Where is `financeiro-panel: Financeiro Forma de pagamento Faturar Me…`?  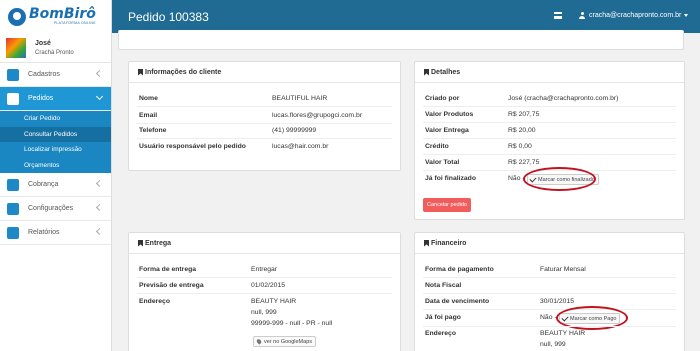 financeiro-panel: Financeiro Forma de pagamento Faturar Me… is located at coordinates (549, 291).